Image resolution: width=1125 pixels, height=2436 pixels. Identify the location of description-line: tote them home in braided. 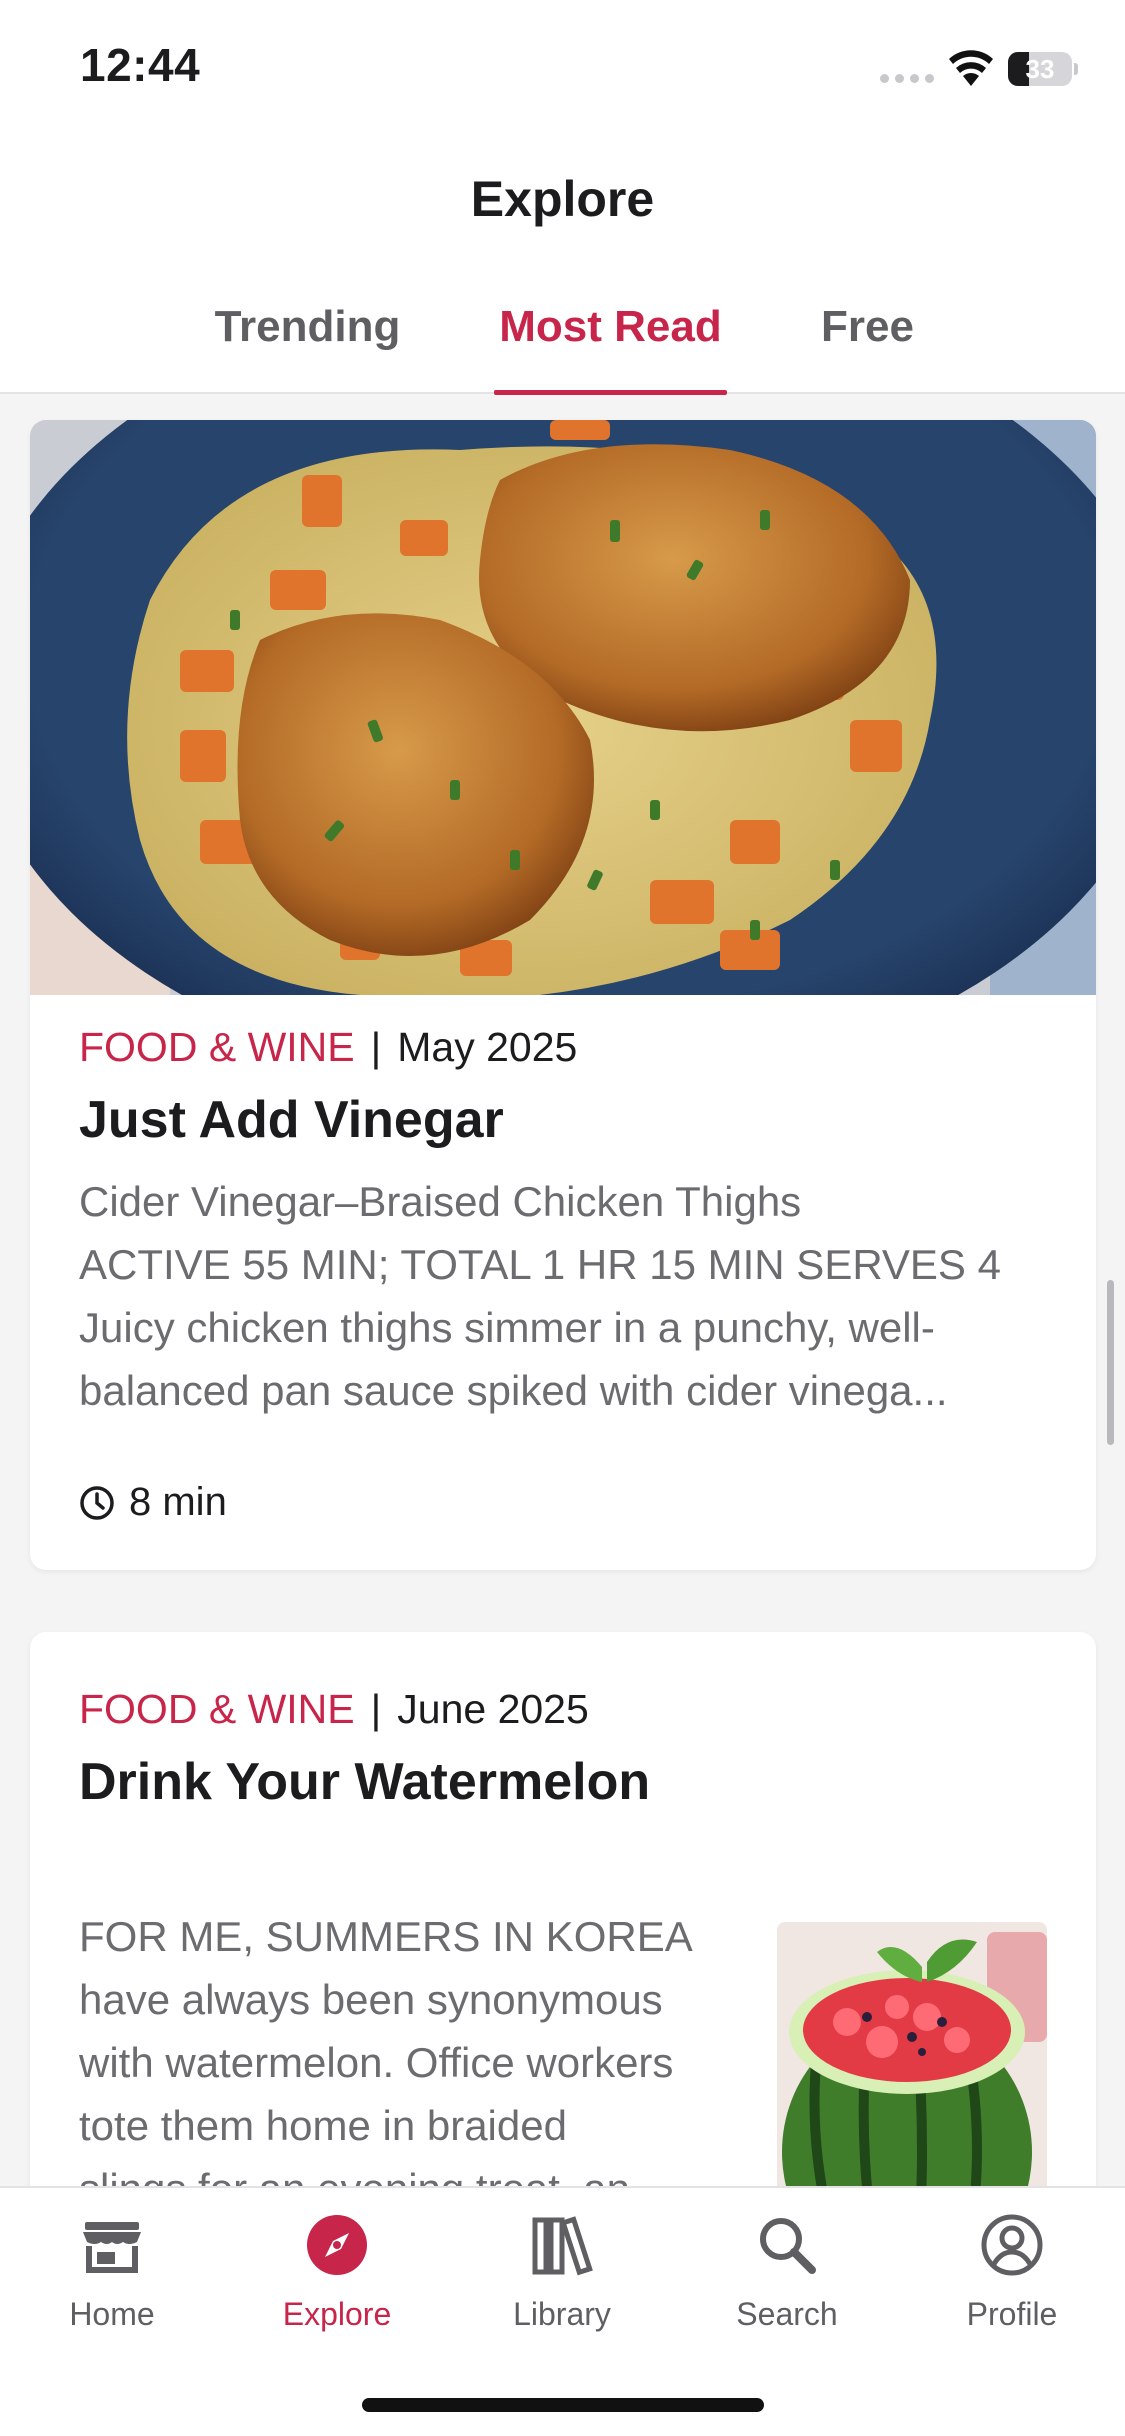
(323, 2125).